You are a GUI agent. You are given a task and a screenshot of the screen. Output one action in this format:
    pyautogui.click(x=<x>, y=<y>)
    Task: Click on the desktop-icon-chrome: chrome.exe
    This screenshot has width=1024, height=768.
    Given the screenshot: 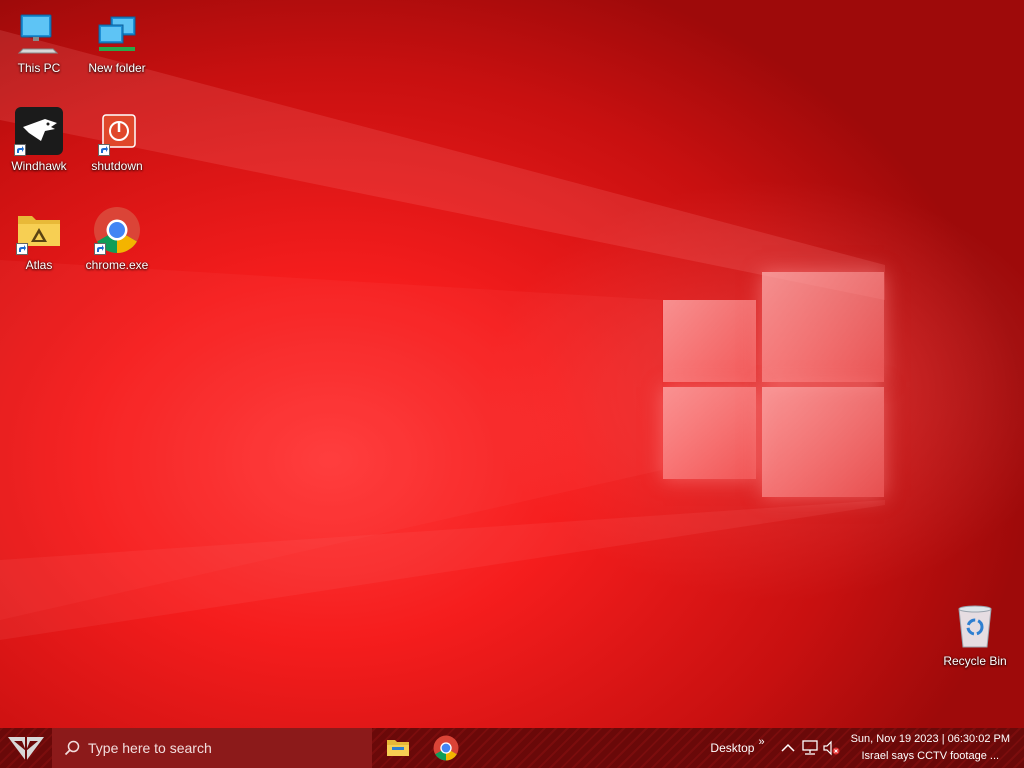 What is the action you would take?
    pyautogui.click(x=117, y=247)
    